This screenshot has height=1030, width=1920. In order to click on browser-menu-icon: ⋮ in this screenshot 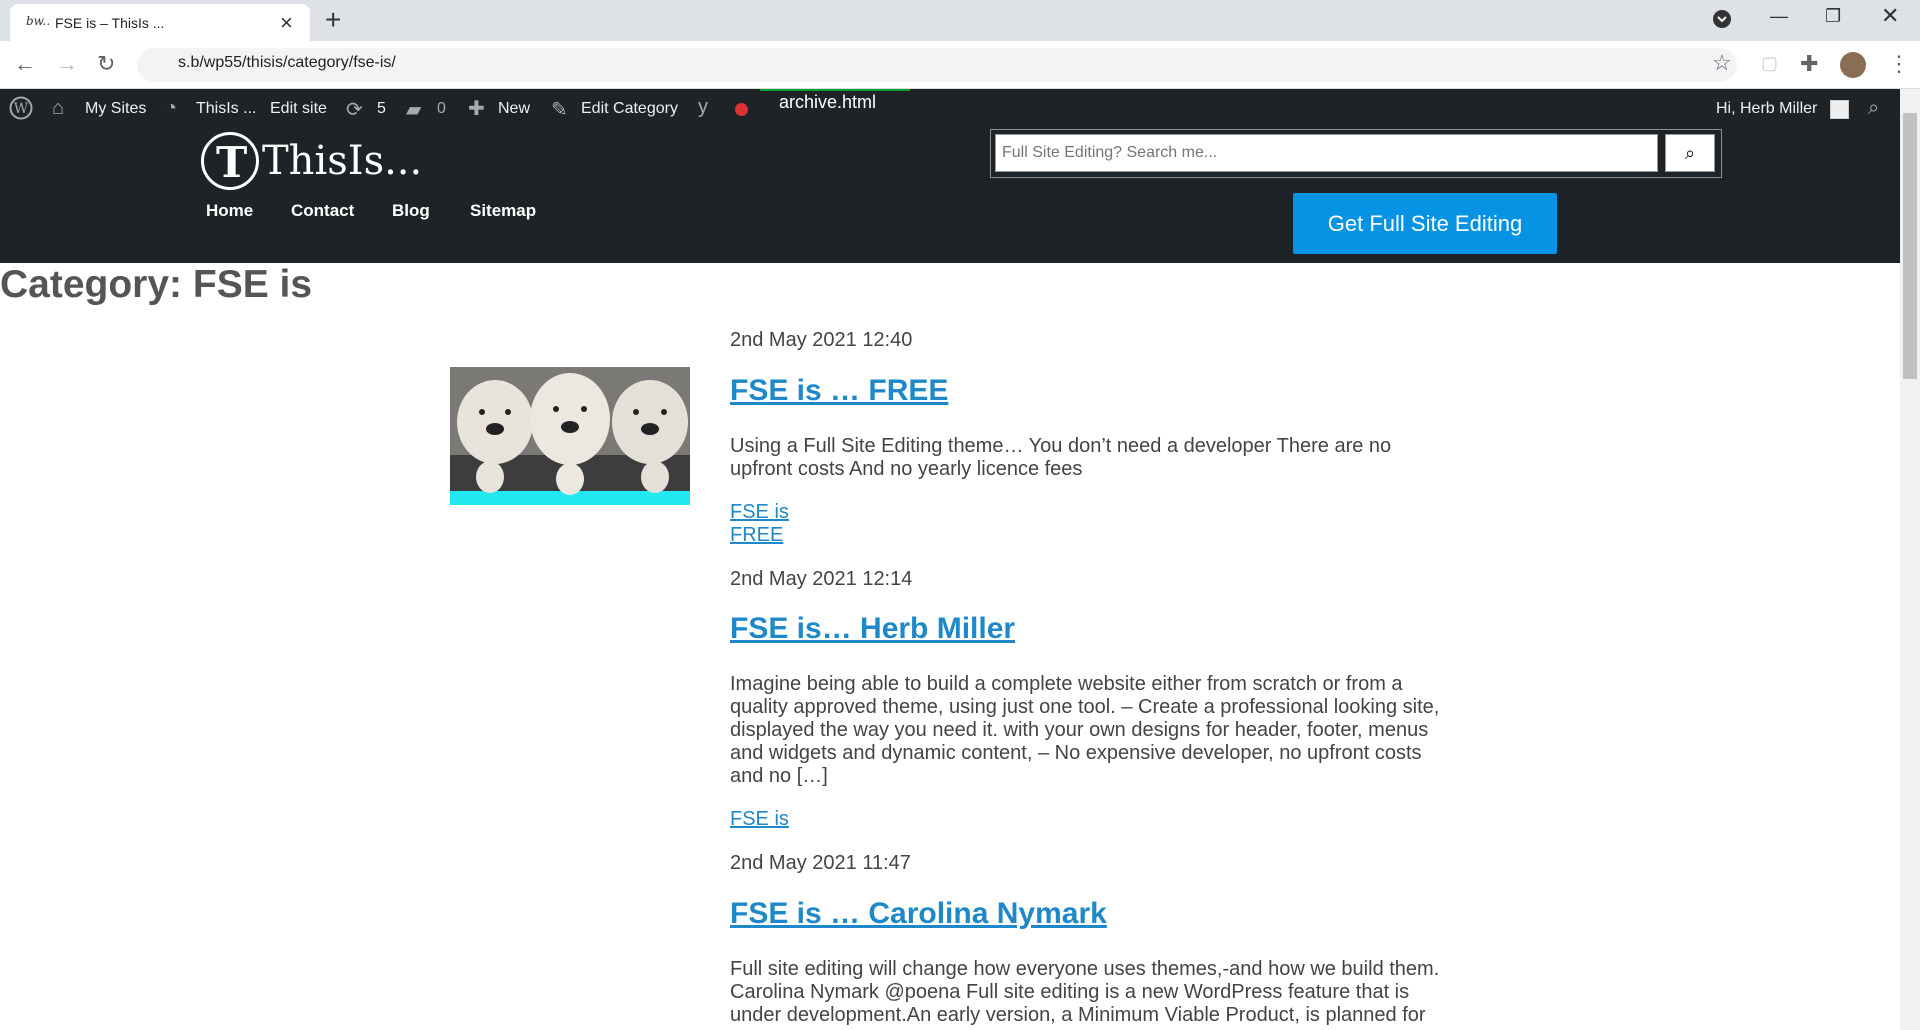, I will do `click(1899, 64)`.